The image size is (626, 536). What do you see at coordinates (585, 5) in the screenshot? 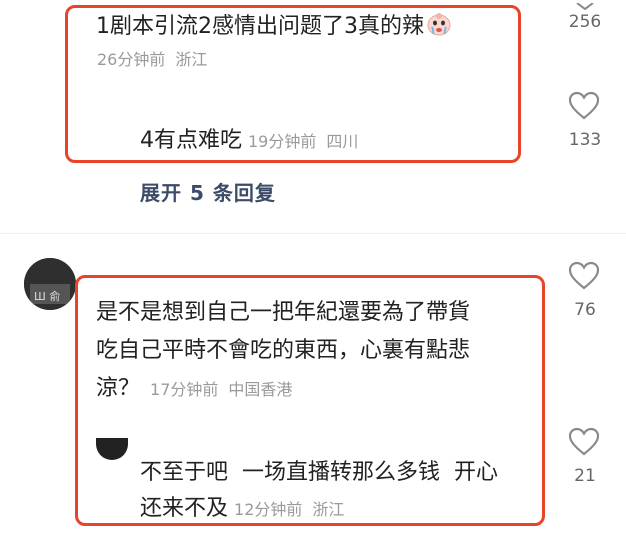
I see `heart-icon-partial` at bounding box center [585, 5].